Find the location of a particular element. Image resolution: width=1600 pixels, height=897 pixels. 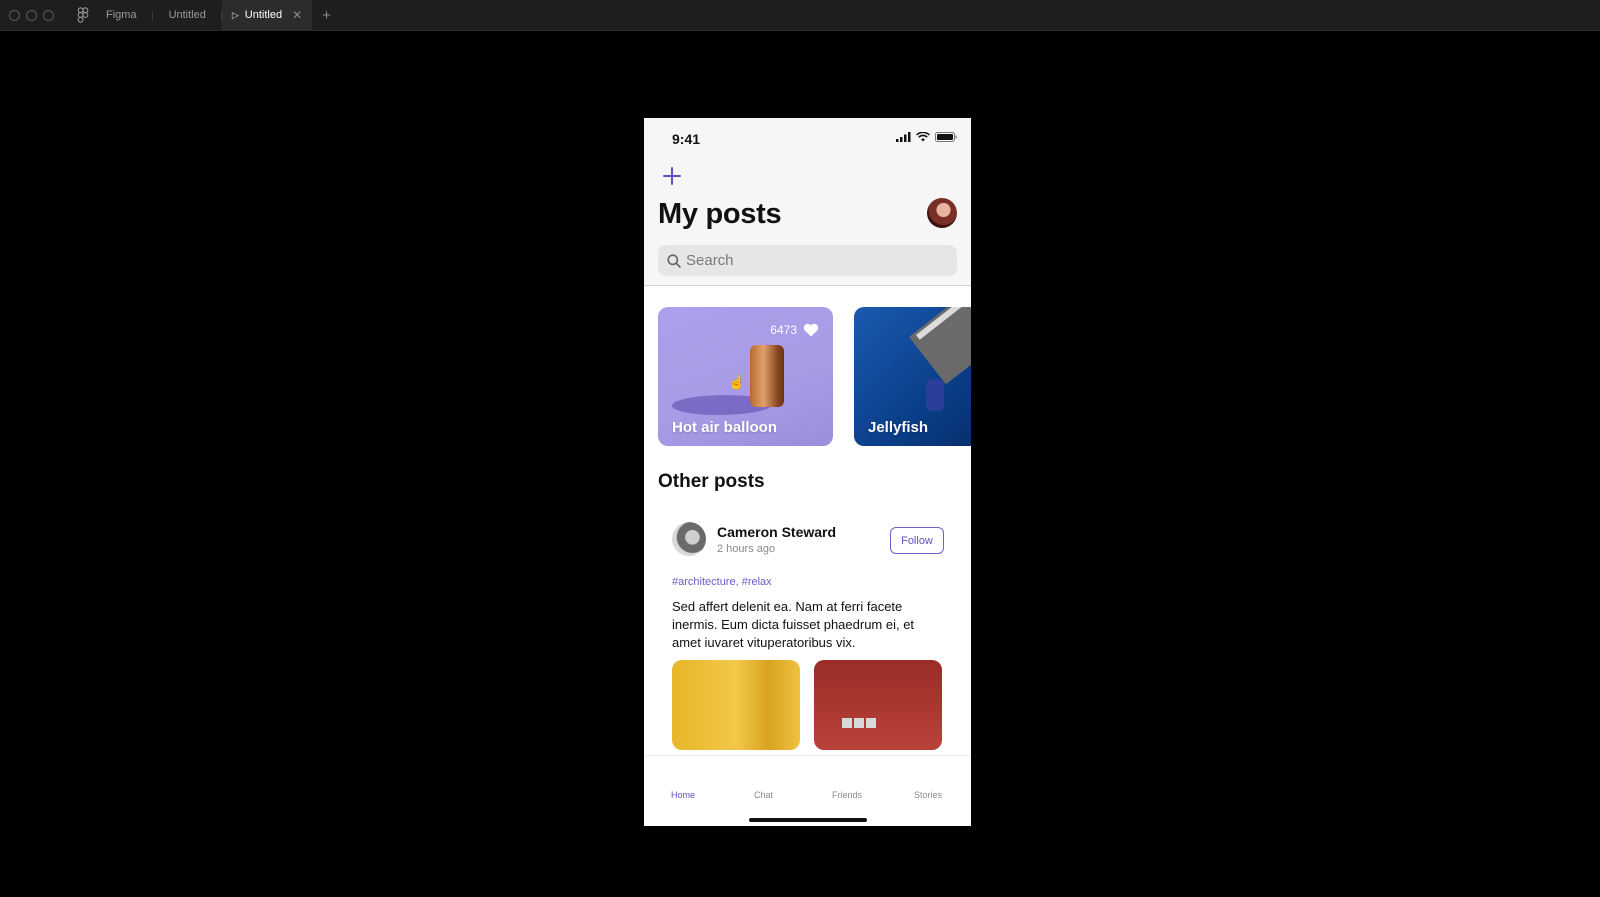

bottom-tab-bar: Home Chat Friends Stories is located at coordinates (807, 790).